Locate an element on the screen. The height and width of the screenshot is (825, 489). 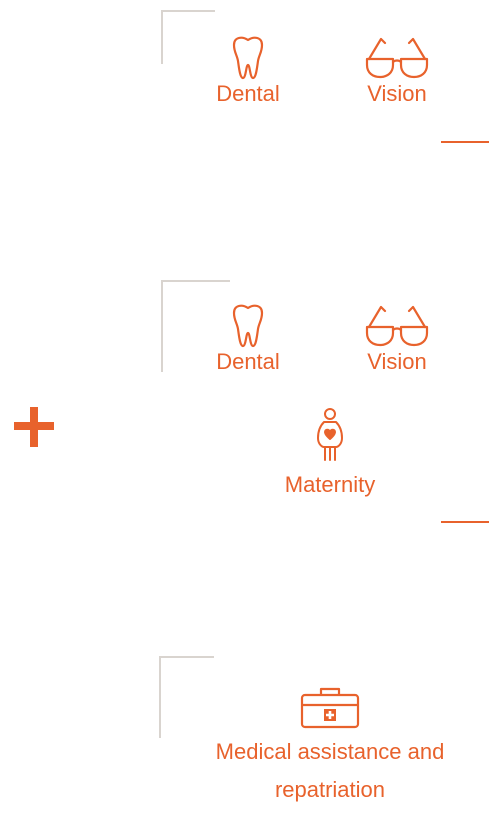
benefit-medical-assistance: Medical assistance and repatriation is located at coordinates (330, 747).